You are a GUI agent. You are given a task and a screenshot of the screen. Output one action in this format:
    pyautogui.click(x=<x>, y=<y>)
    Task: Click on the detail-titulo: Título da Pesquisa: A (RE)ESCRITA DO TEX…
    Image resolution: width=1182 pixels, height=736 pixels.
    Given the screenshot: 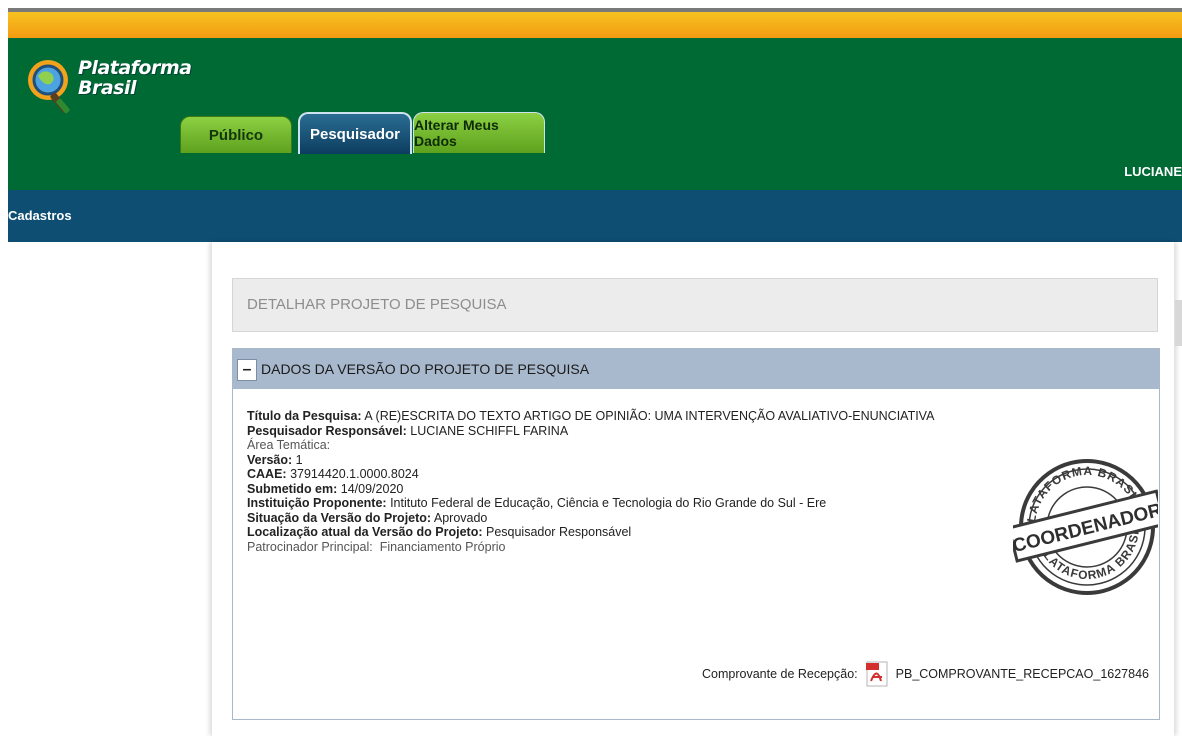 What is the action you would take?
    pyautogui.click(x=591, y=416)
    